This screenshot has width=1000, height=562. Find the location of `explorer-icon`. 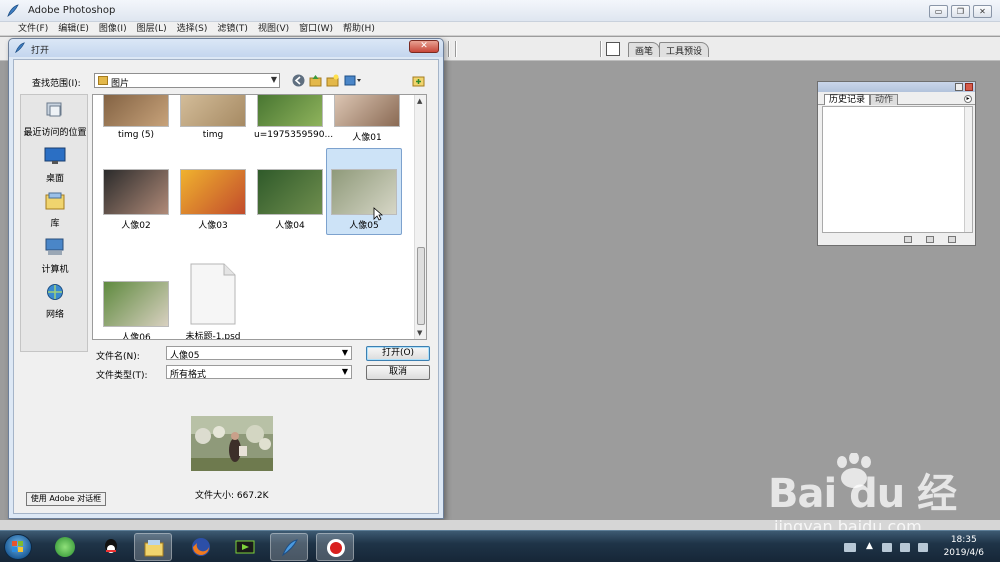

explorer-icon is located at coordinates (154, 548).